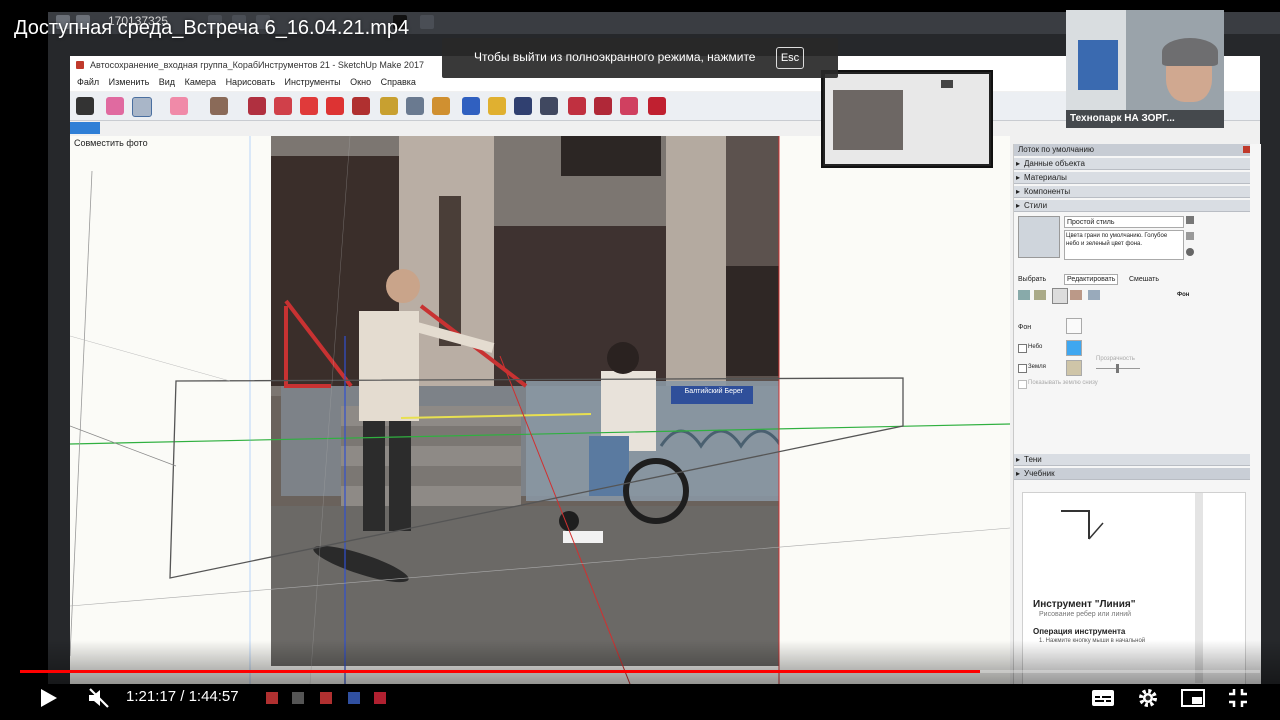  What do you see at coordinates (1193, 698) in the screenshot?
I see `miniplayer-button` at bounding box center [1193, 698].